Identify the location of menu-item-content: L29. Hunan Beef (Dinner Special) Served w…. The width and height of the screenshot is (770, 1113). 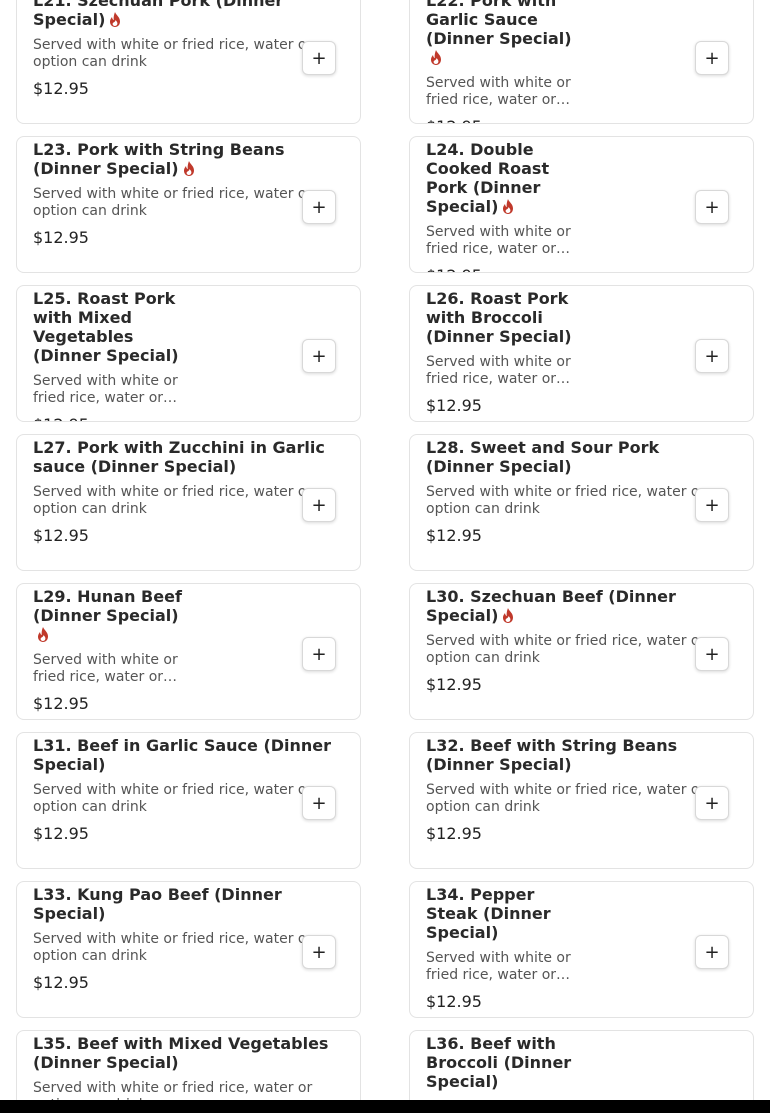
(188, 653).